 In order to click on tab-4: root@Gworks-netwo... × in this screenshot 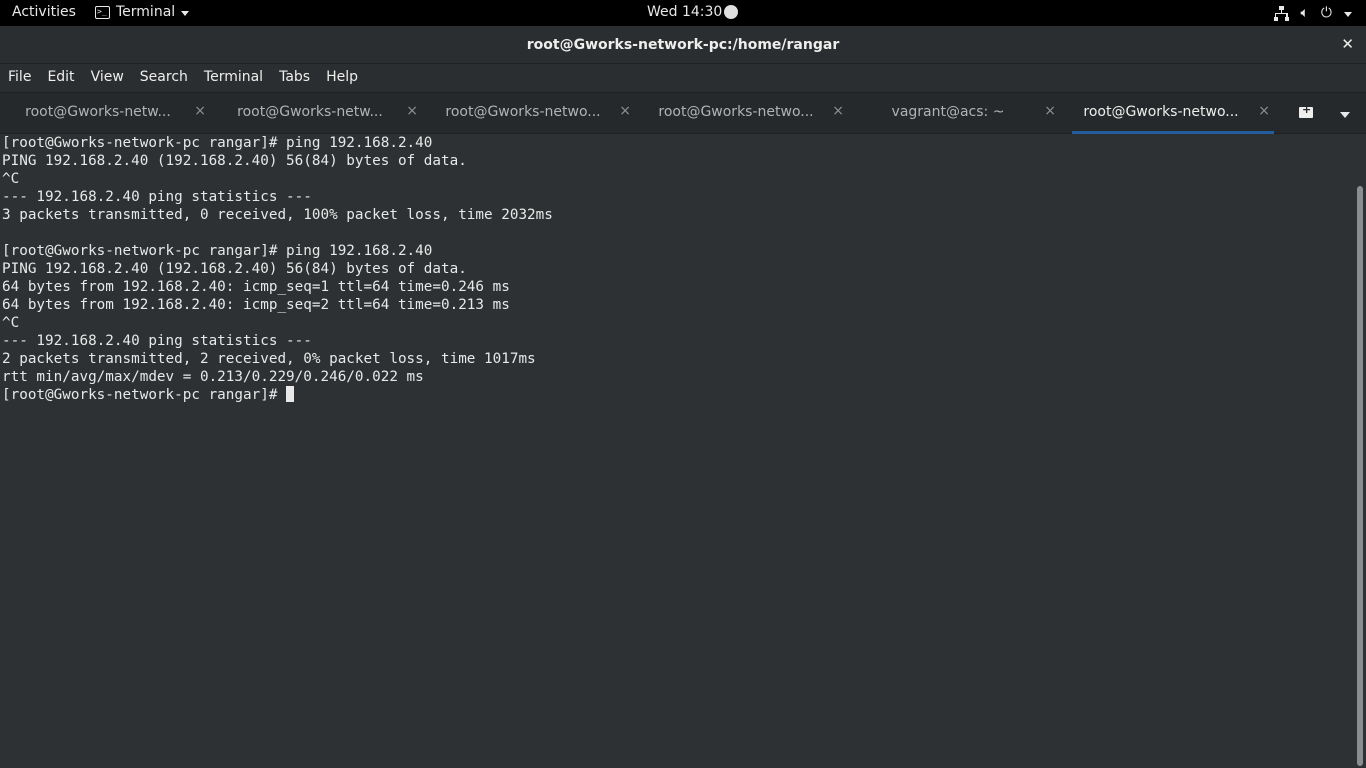, I will do `click(748, 113)`.